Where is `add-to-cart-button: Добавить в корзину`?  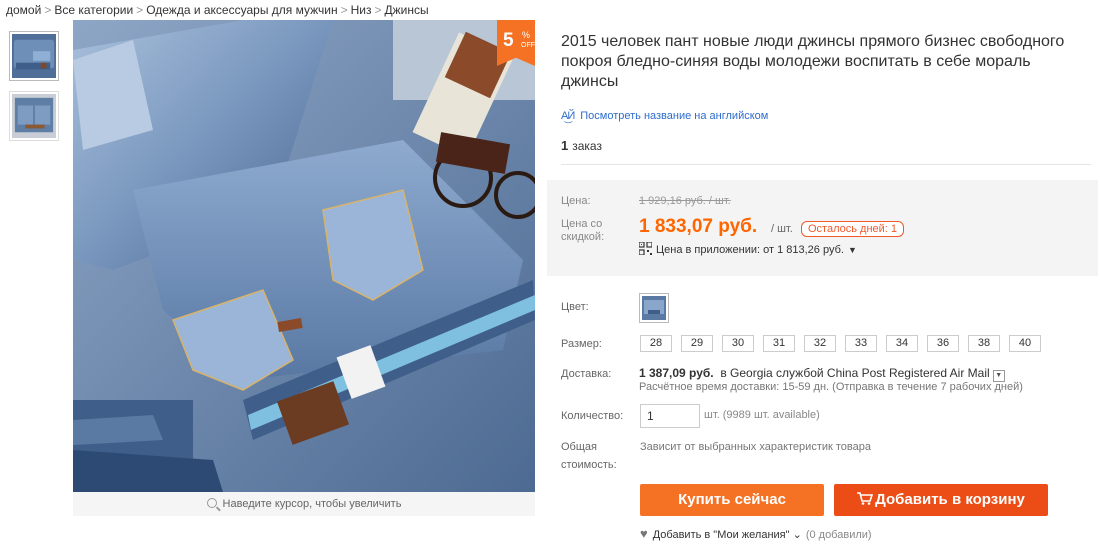 add-to-cart-button: Добавить в корзину is located at coordinates (941, 500).